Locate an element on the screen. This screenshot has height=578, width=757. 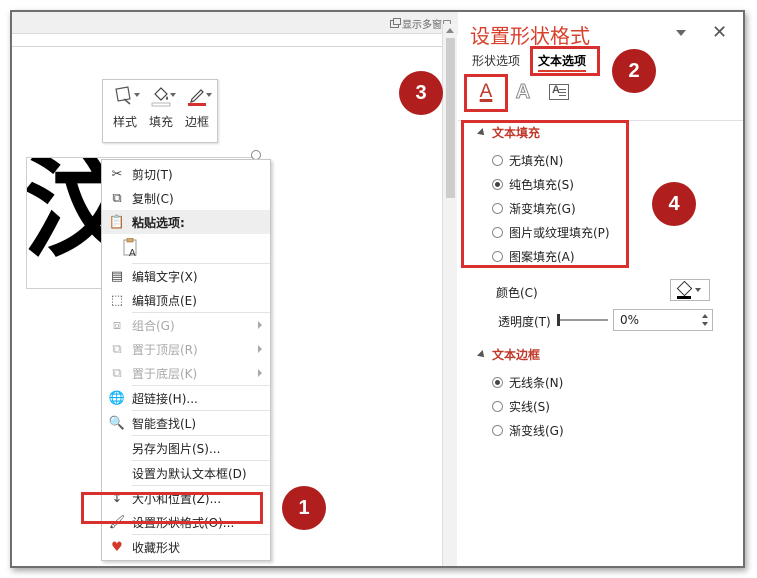
menu-item-send-to-back: ⧉ 置于底层(K) is located at coordinates (186, 373).